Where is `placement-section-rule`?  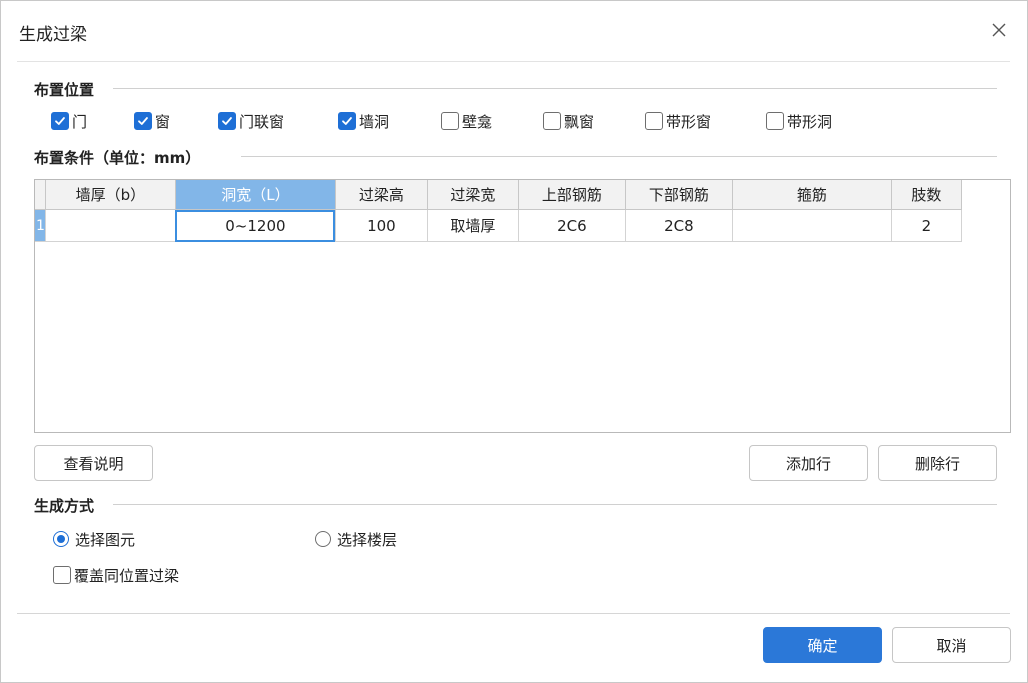
placement-section-rule is located at coordinates (555, 88).